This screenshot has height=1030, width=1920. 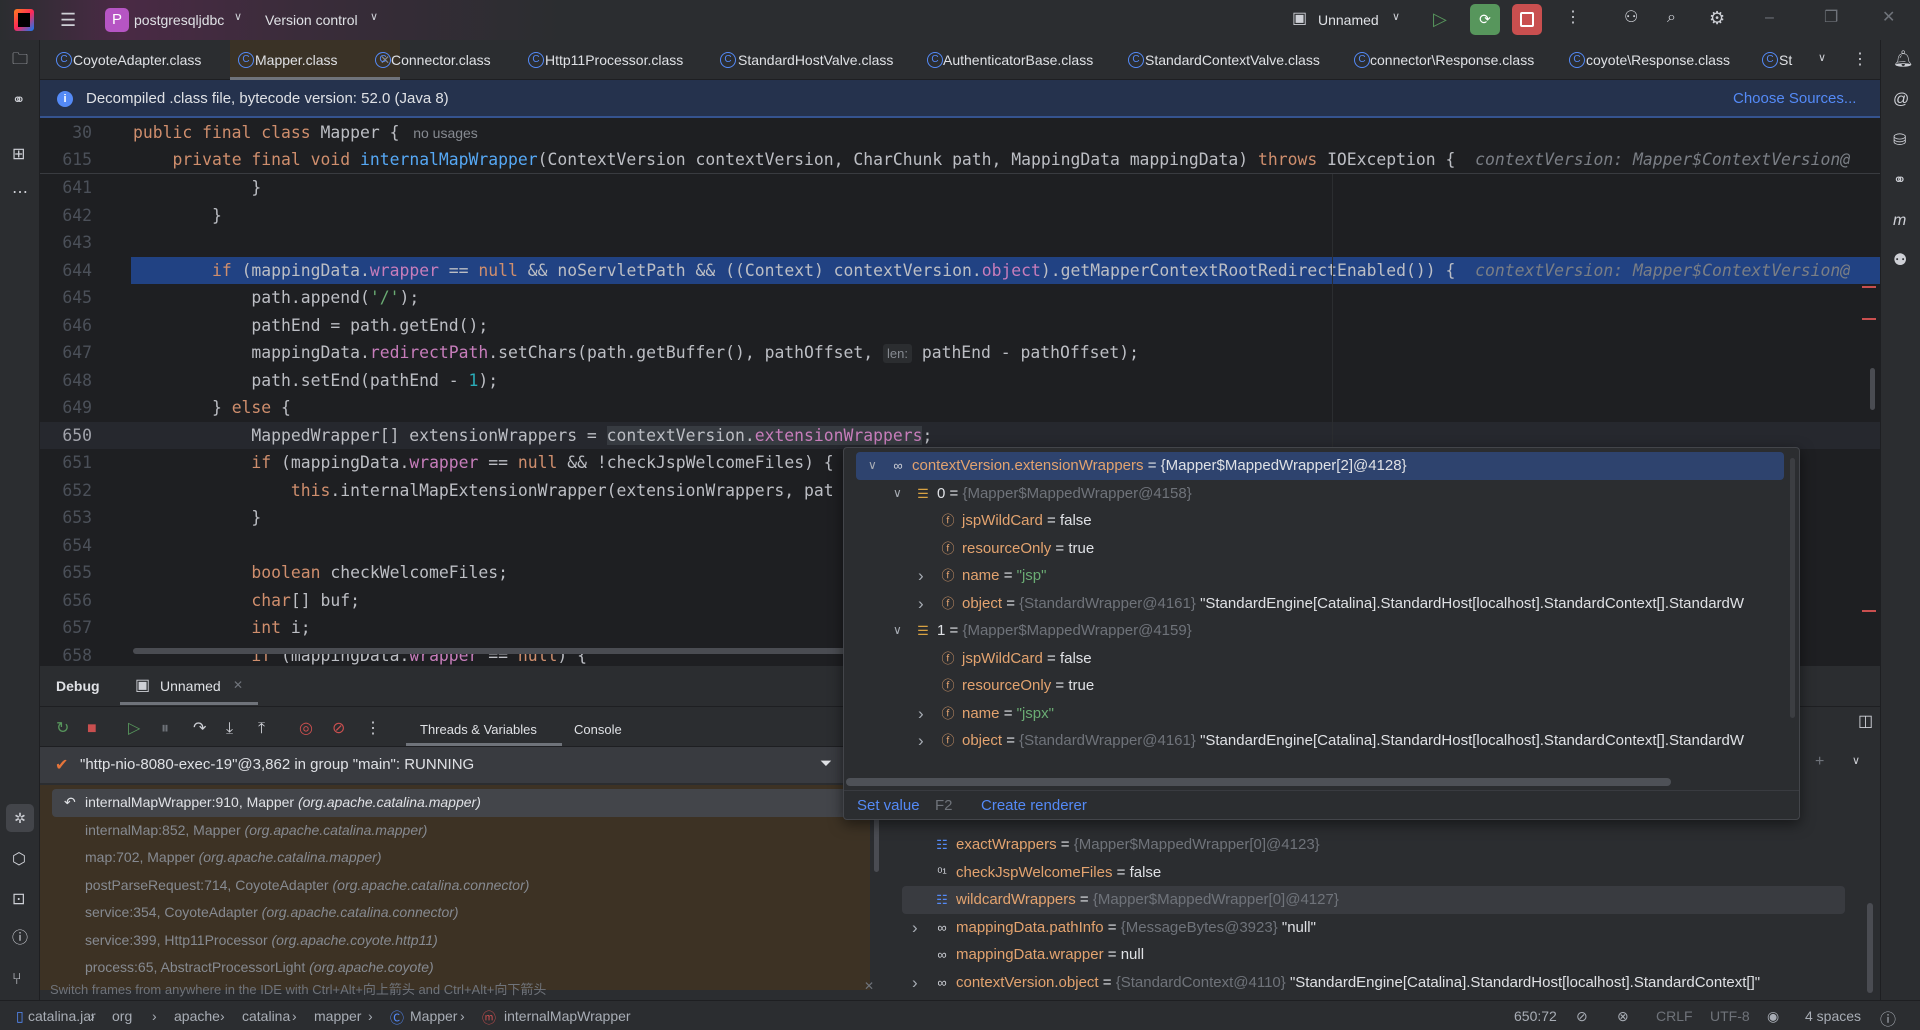 I want to click on version-control-menu: Version control, so click(x=311, y=20).